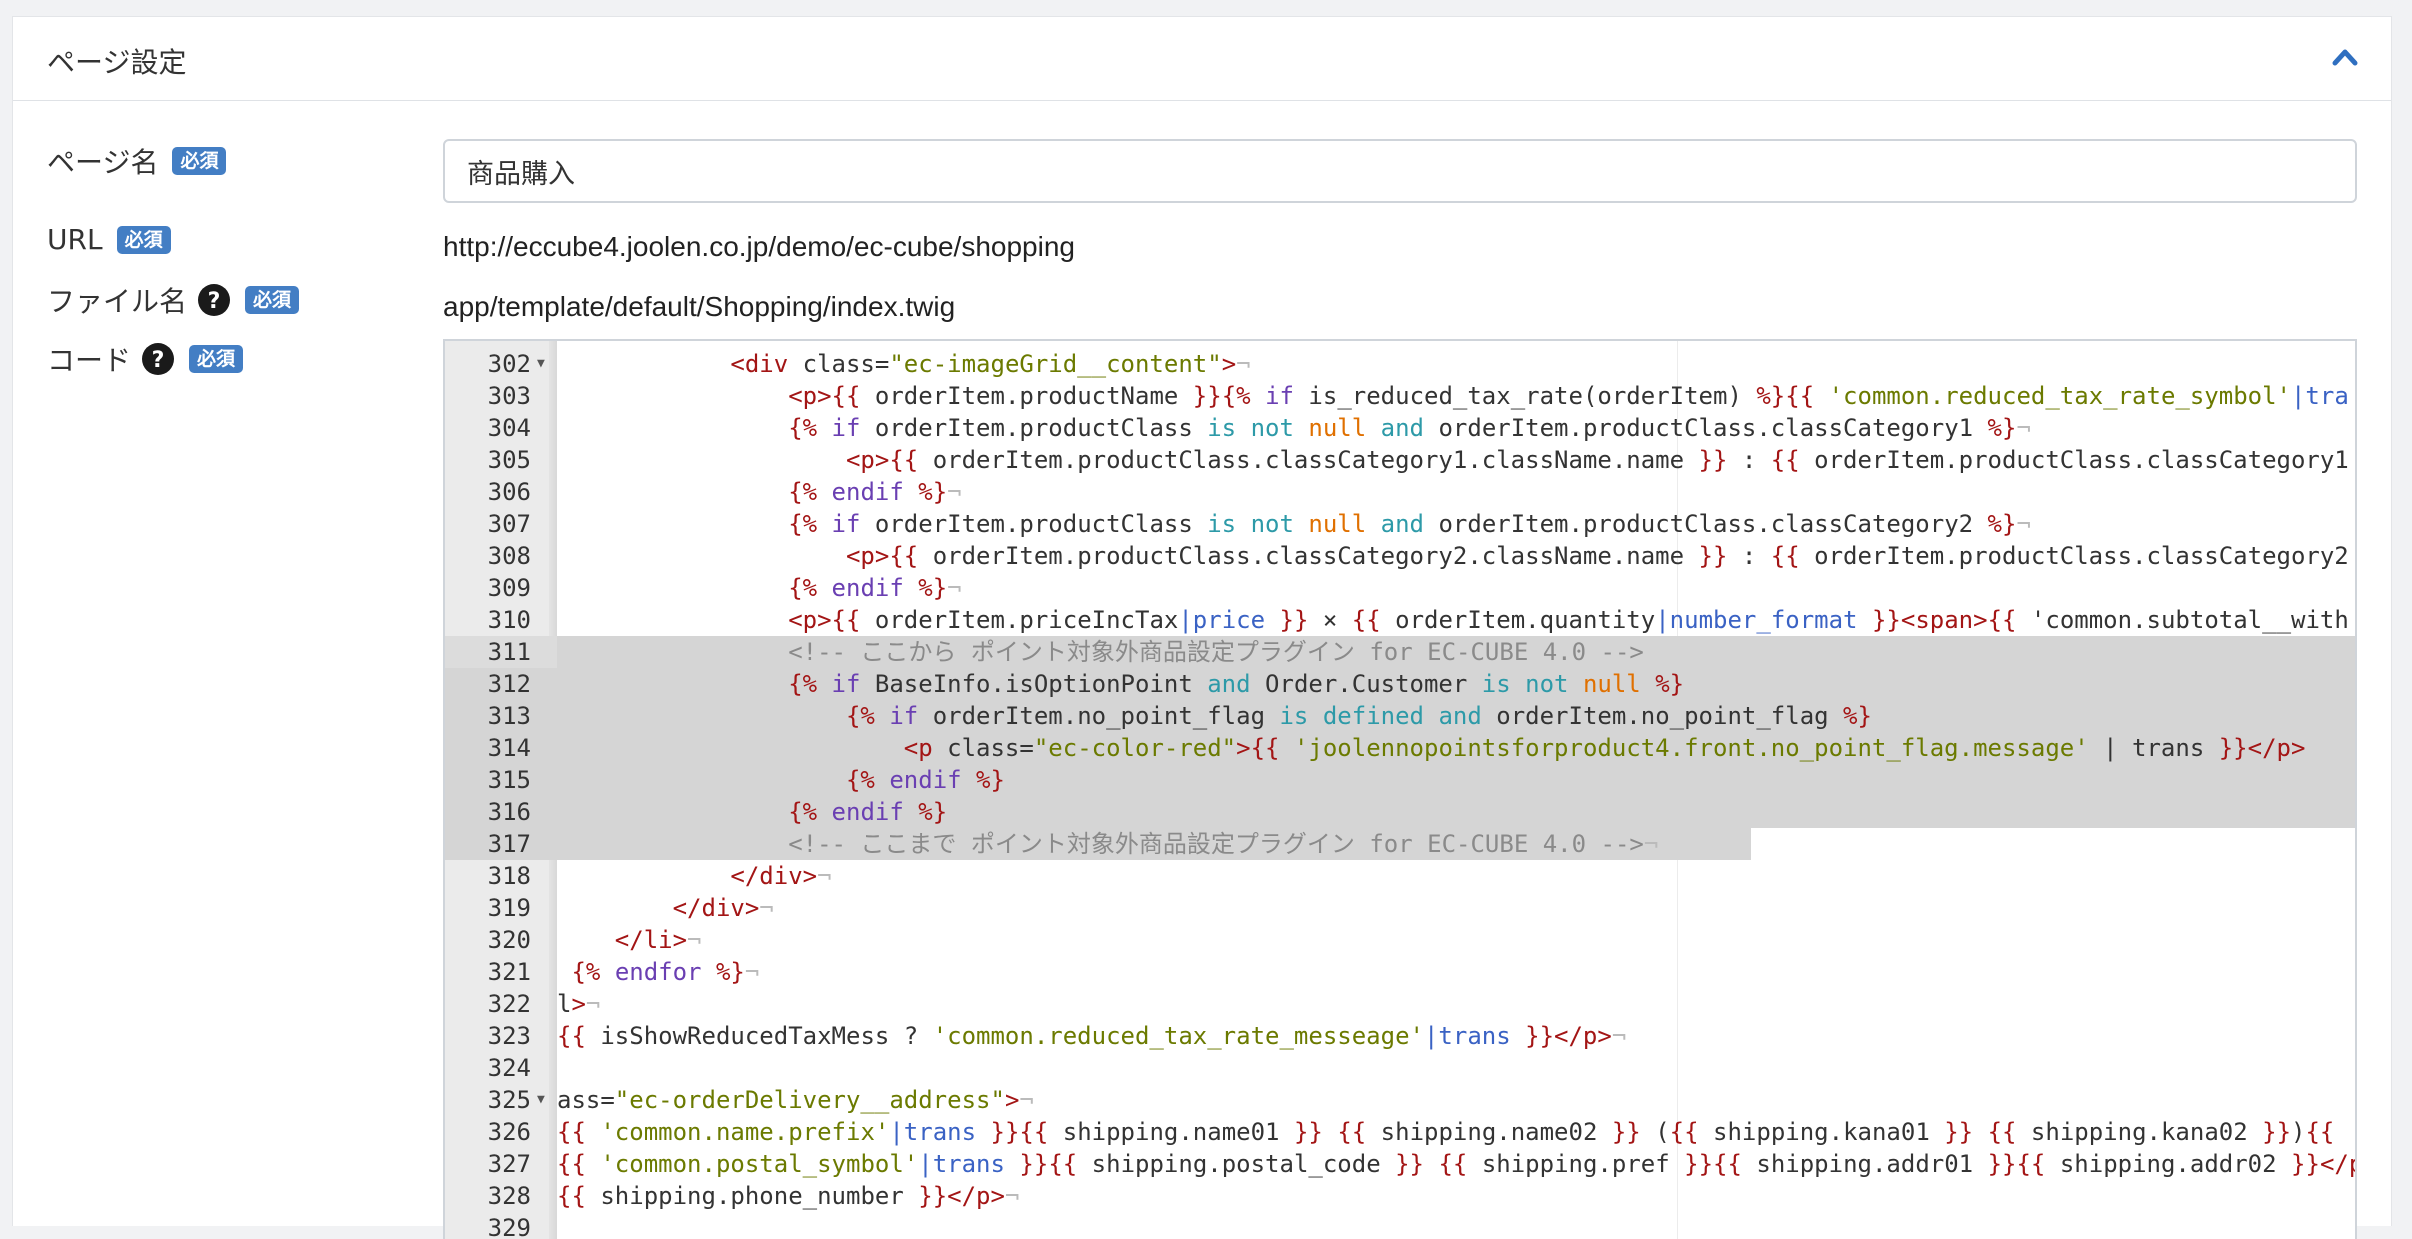 This screenshot has height=1239, width=2412. Describe the element at coordinates (509, 844) in the screenshot. I see `line-number: 317` at that location.